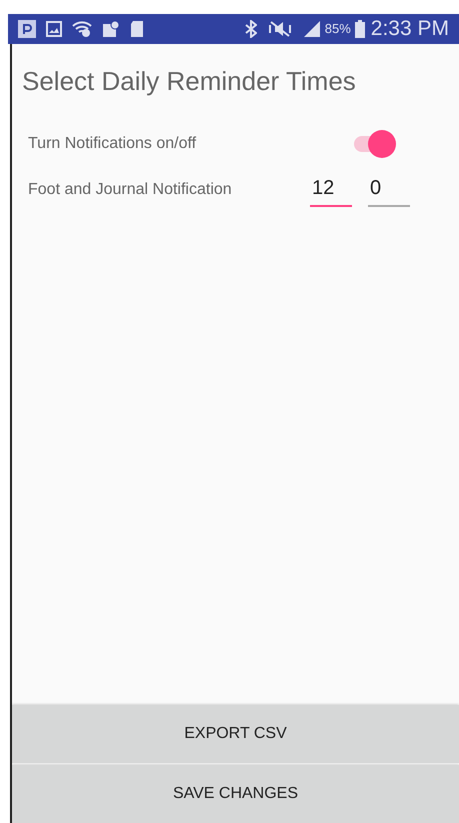 This screenshot has width=459, height=823. I want to click on image-icon, so click(54, 29).